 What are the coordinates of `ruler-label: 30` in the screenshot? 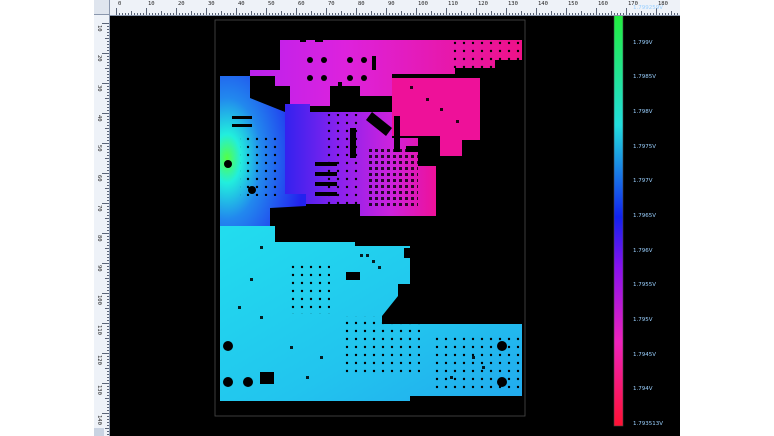 It's located at (211, 4).